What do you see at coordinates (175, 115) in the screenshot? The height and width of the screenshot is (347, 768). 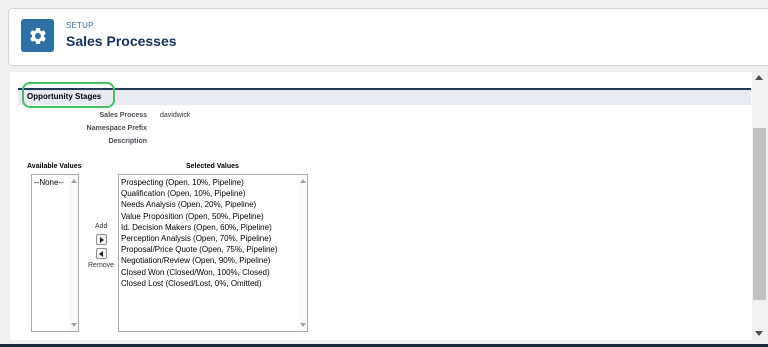 I see `sales-process-value: davidwick` at bounding box center [175, 115].